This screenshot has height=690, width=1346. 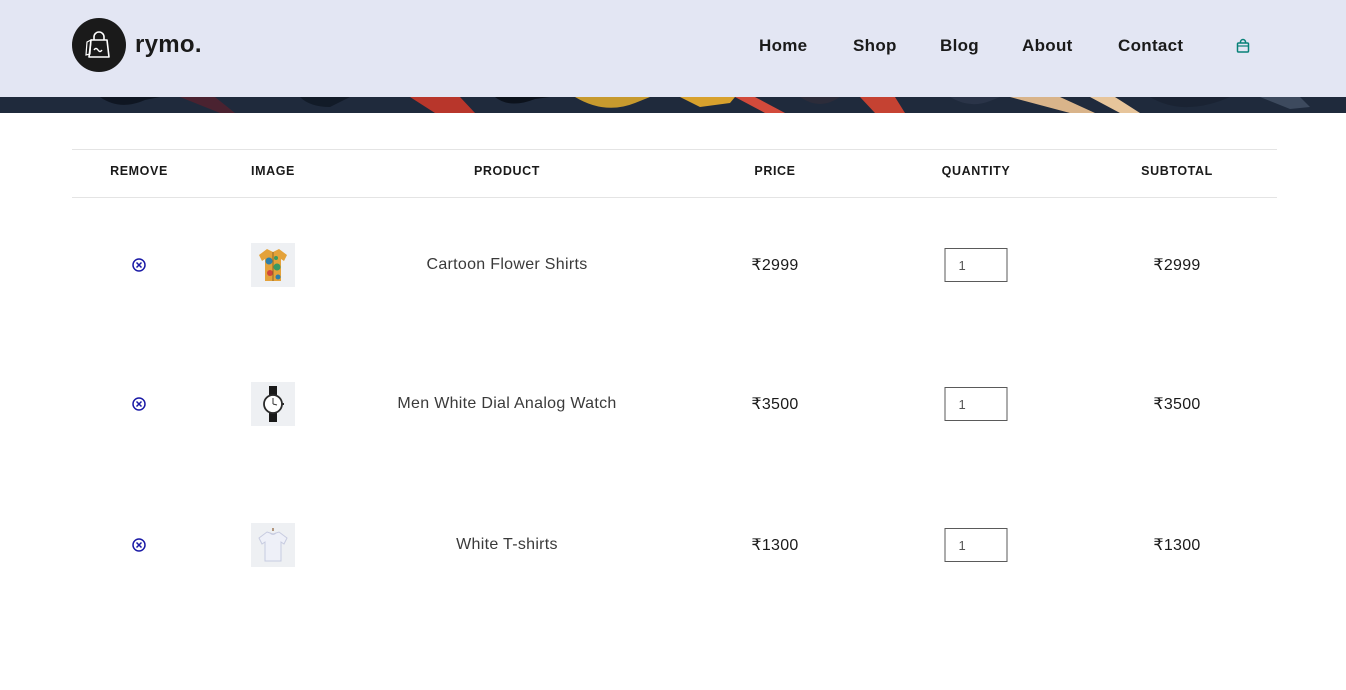 I want to click on product-price: ₹1300, so click(x=775, y=545).